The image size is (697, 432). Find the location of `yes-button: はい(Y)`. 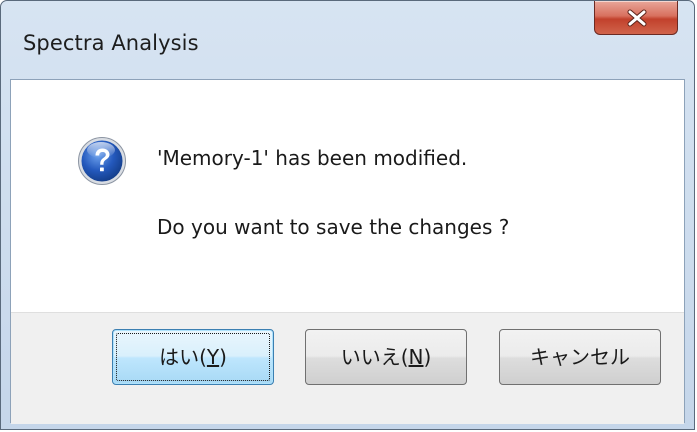

yes-button: はい(Y) is located at coordinates (193, 357).